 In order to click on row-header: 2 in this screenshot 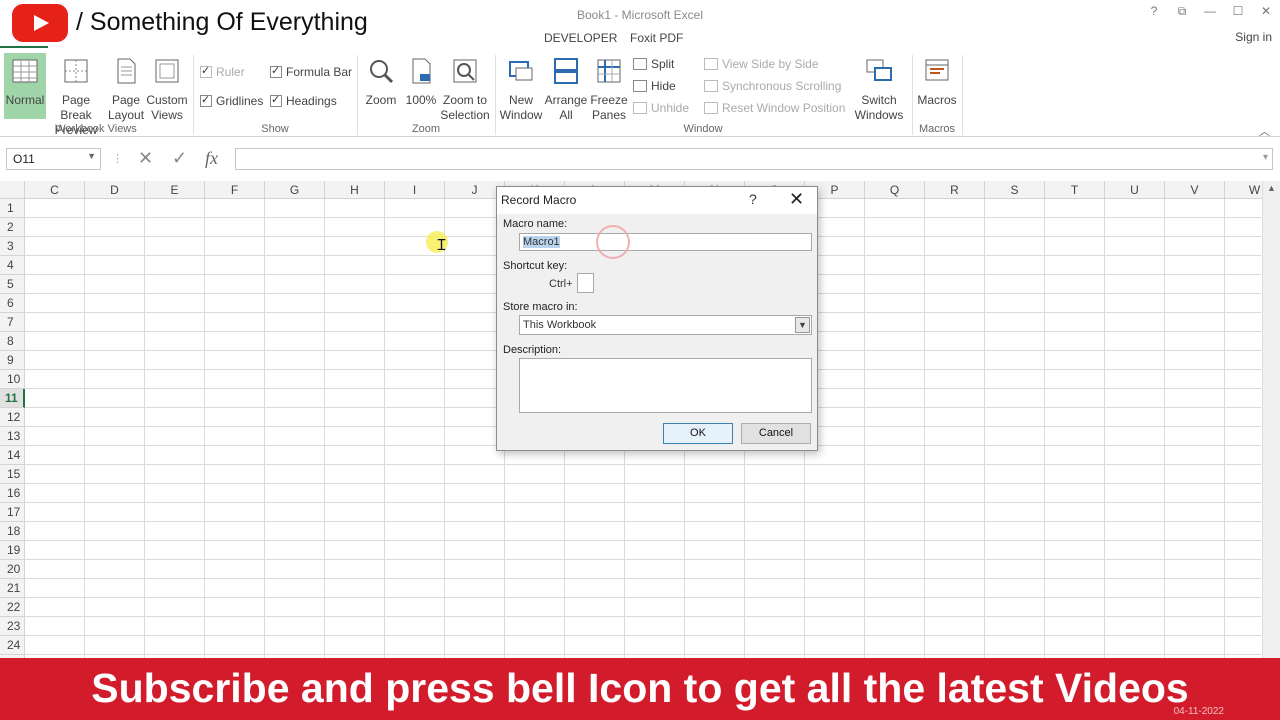, I will do `click(12, 227)`.